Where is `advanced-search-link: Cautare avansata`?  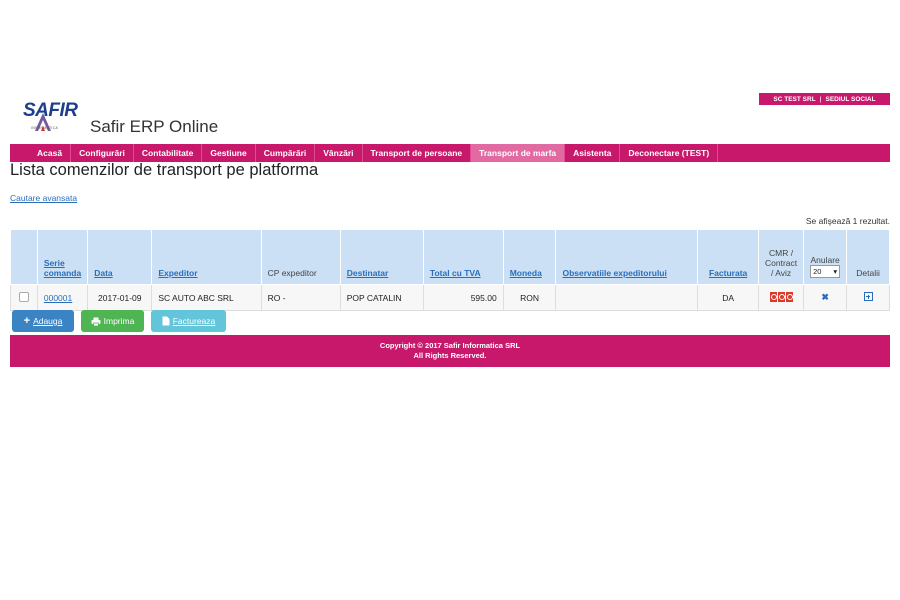 advanced-search-link: Cautare avansata is located at coordinates (43, 198).